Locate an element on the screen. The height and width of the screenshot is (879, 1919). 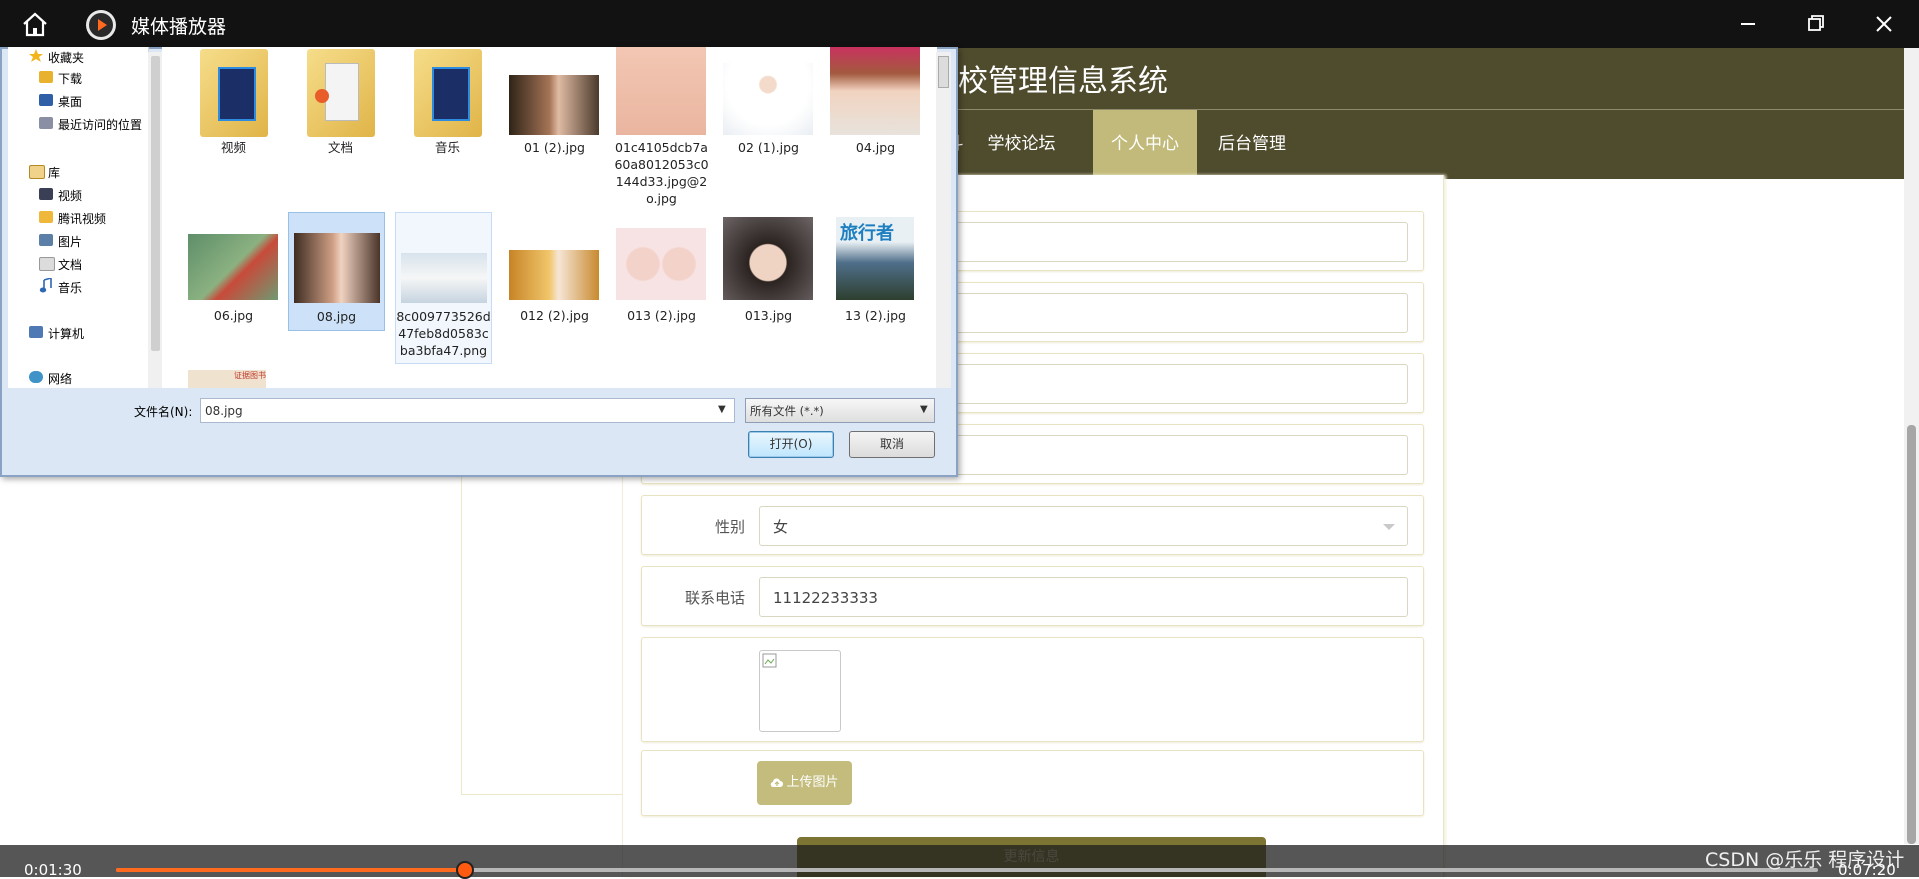
gender-label: 性别 is located at coordinates (729, 527).